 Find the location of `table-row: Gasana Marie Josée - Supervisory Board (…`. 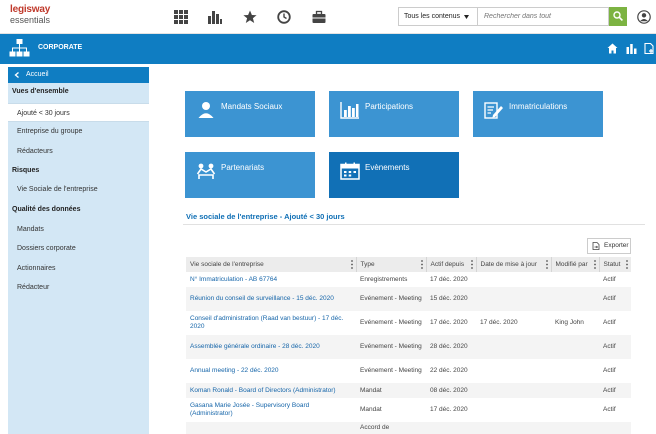

table-row: Gasana Marie Josée - Supervisory Board (… is located at coordinates (408, 410).